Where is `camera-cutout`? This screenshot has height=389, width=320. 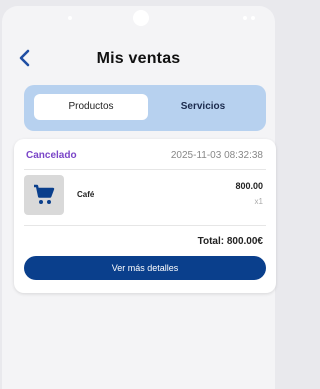 camera-cutout is located at coordinates (141, 18).